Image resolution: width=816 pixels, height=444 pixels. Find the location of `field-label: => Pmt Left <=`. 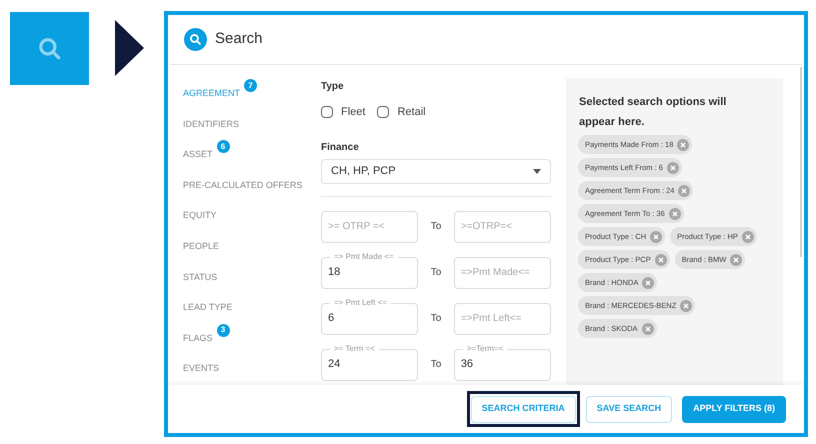

field-label: => Pmt Left <= is located at coordinates (360, 302).